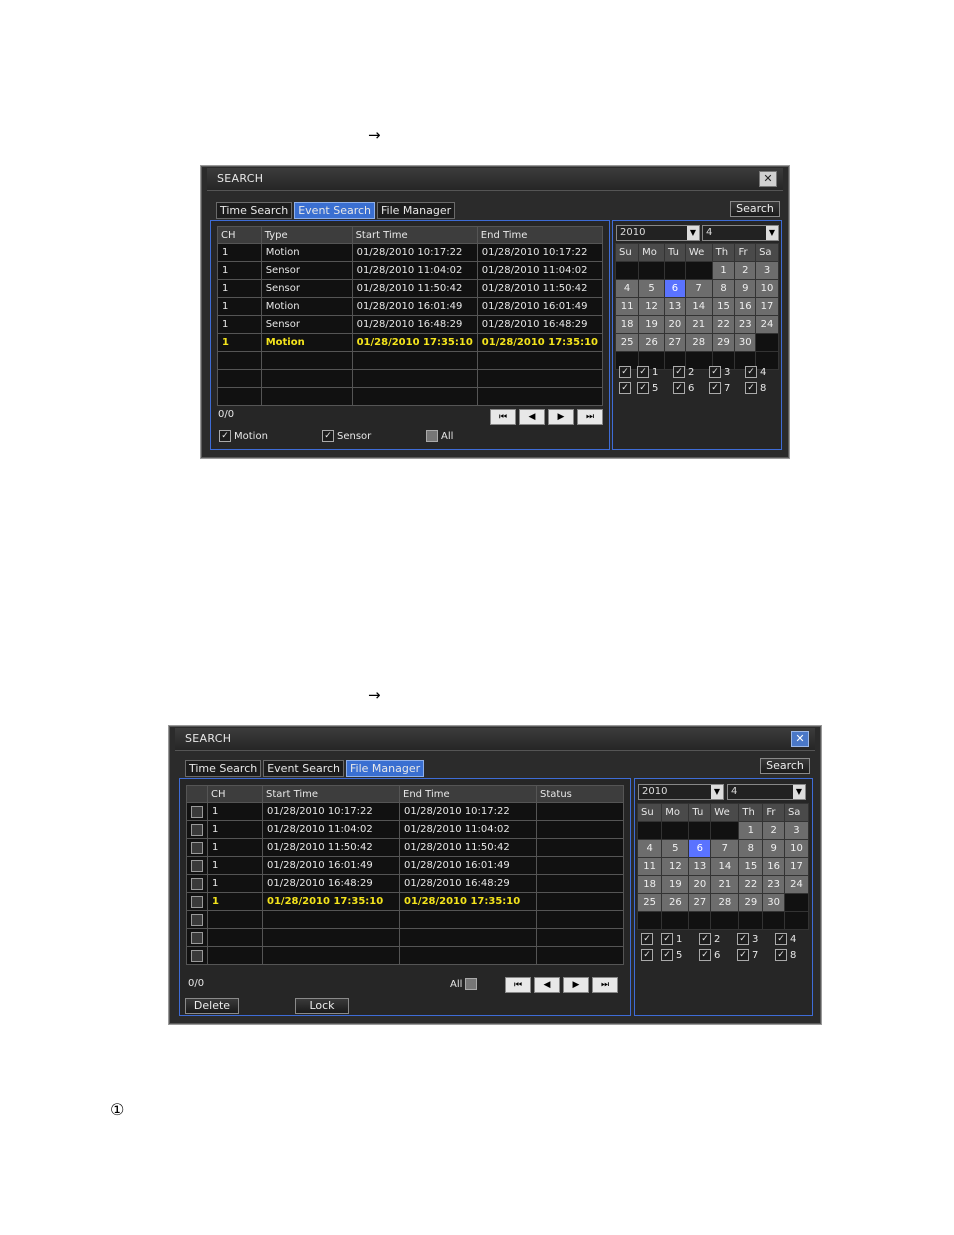 The image size is (954, 1235). I want to click on channel-4: ✓ 4, so click(785, 939).